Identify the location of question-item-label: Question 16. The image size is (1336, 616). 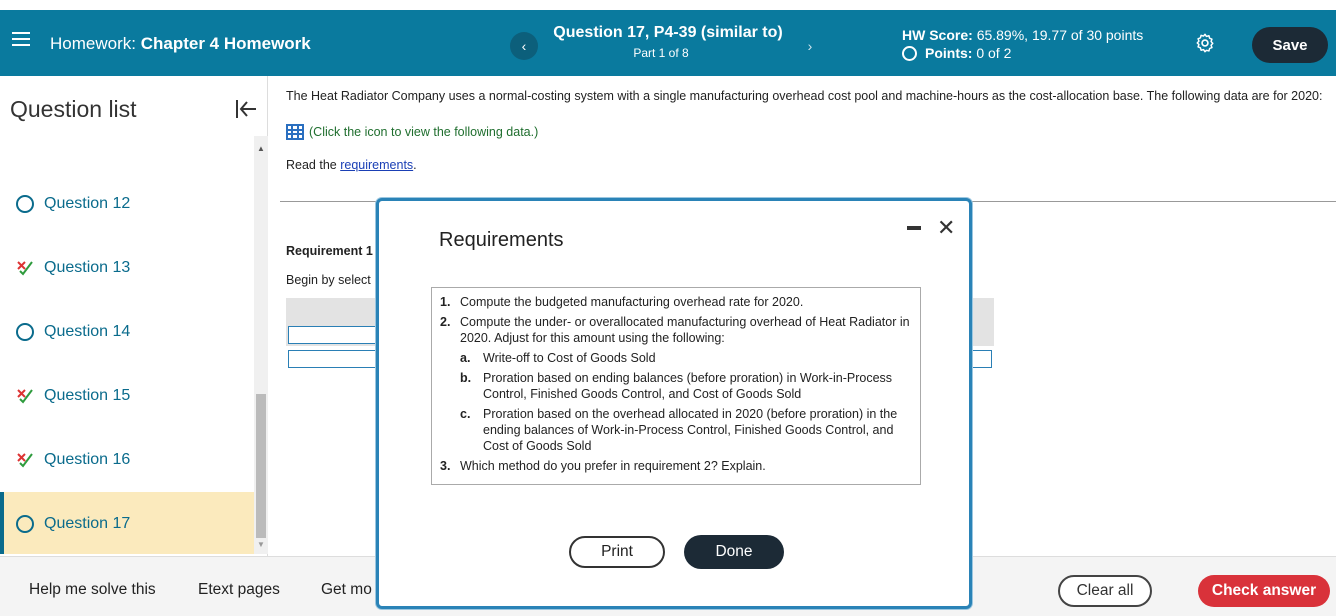
(87, 459).